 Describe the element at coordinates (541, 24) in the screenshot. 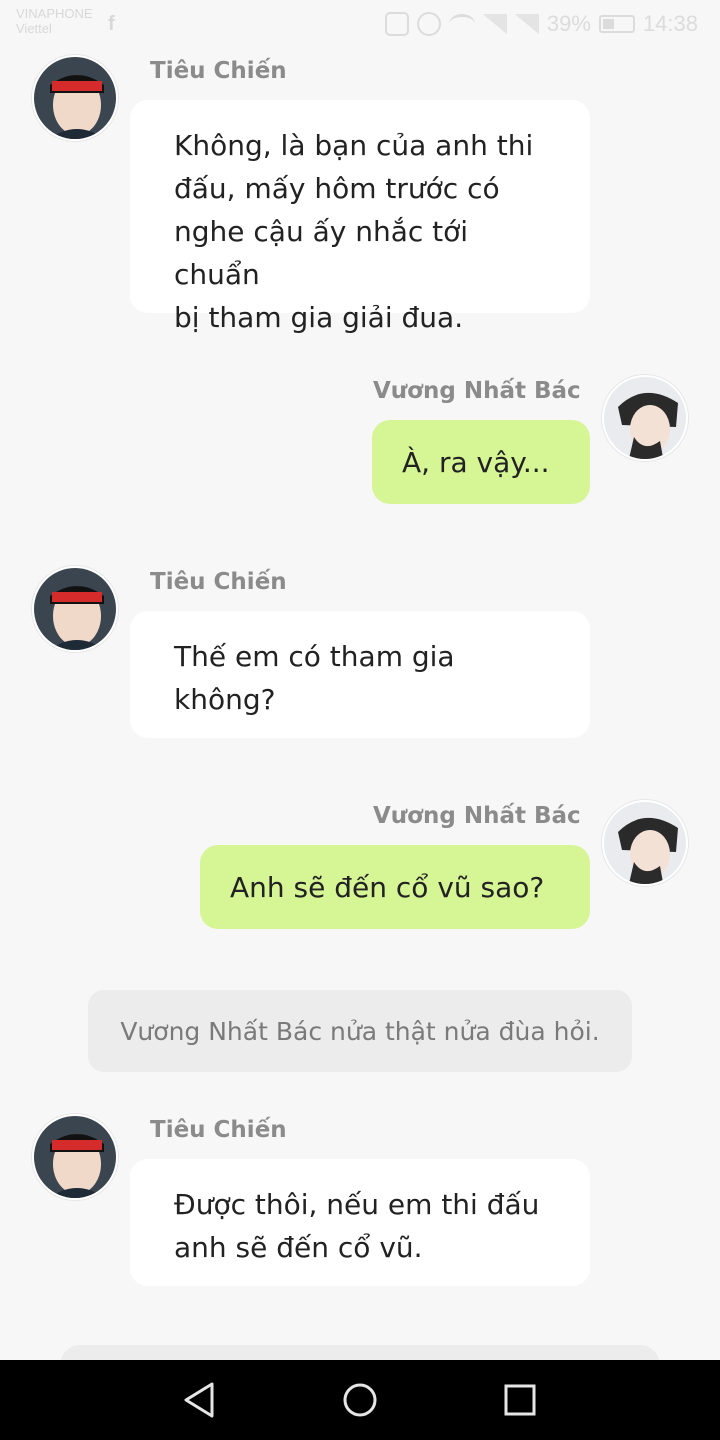

I see `status-icons: 39% 14:38` at that location.